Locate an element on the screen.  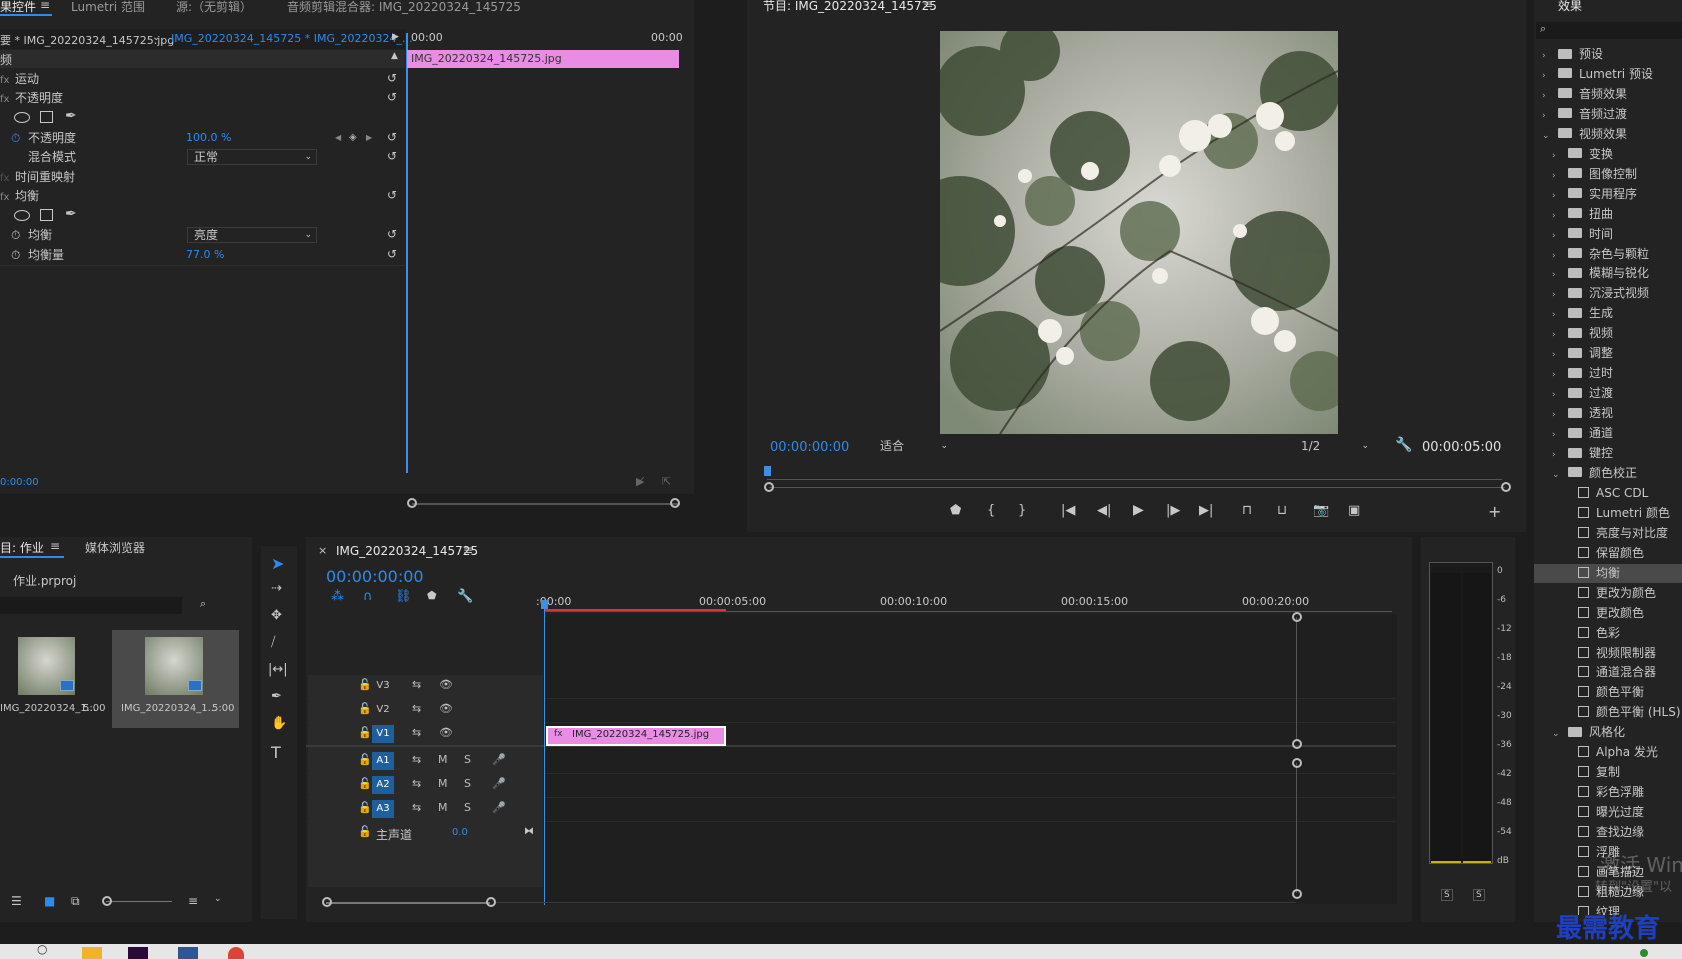
zoom-handle-left is located at coordinates (769, 487).